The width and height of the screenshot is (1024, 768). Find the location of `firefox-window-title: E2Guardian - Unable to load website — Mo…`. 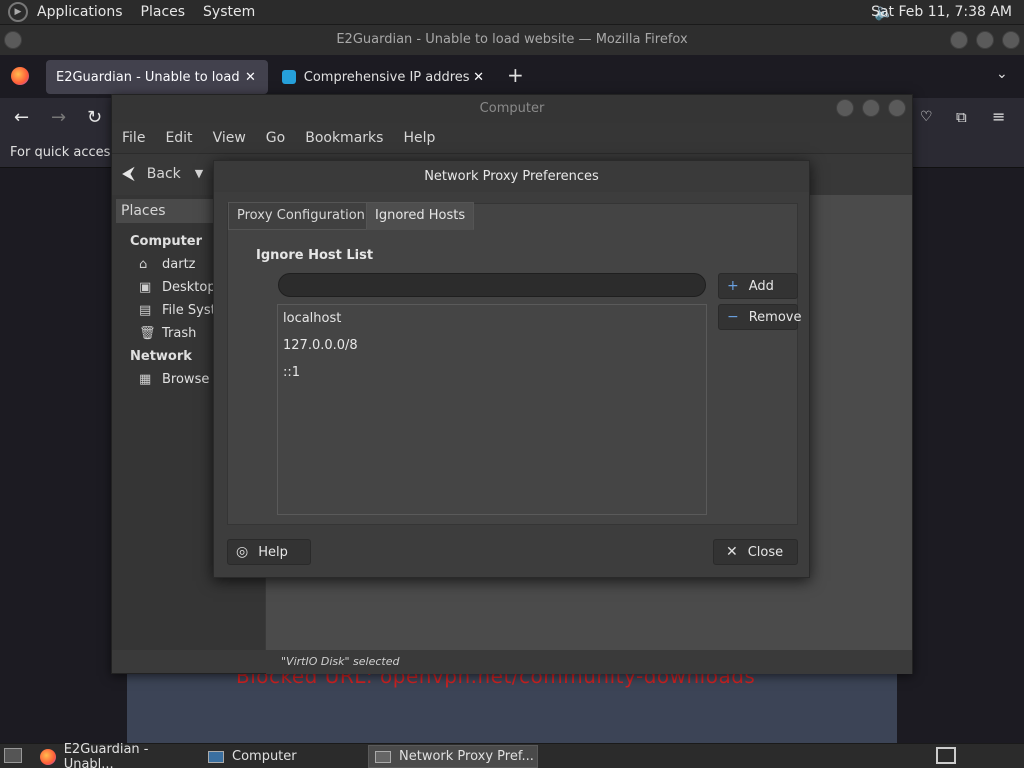

firefox-window-title: E2Guardian - Unable to load website — Mo… is located at coordinates (512, 39).